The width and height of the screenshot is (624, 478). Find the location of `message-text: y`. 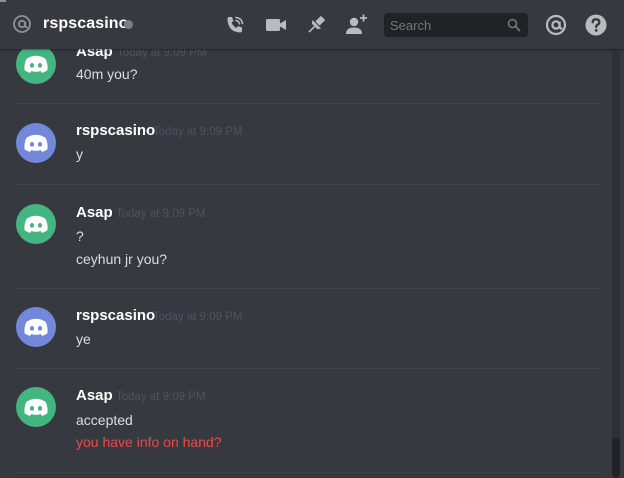

message-text: y is located at coordinates (79, 154).